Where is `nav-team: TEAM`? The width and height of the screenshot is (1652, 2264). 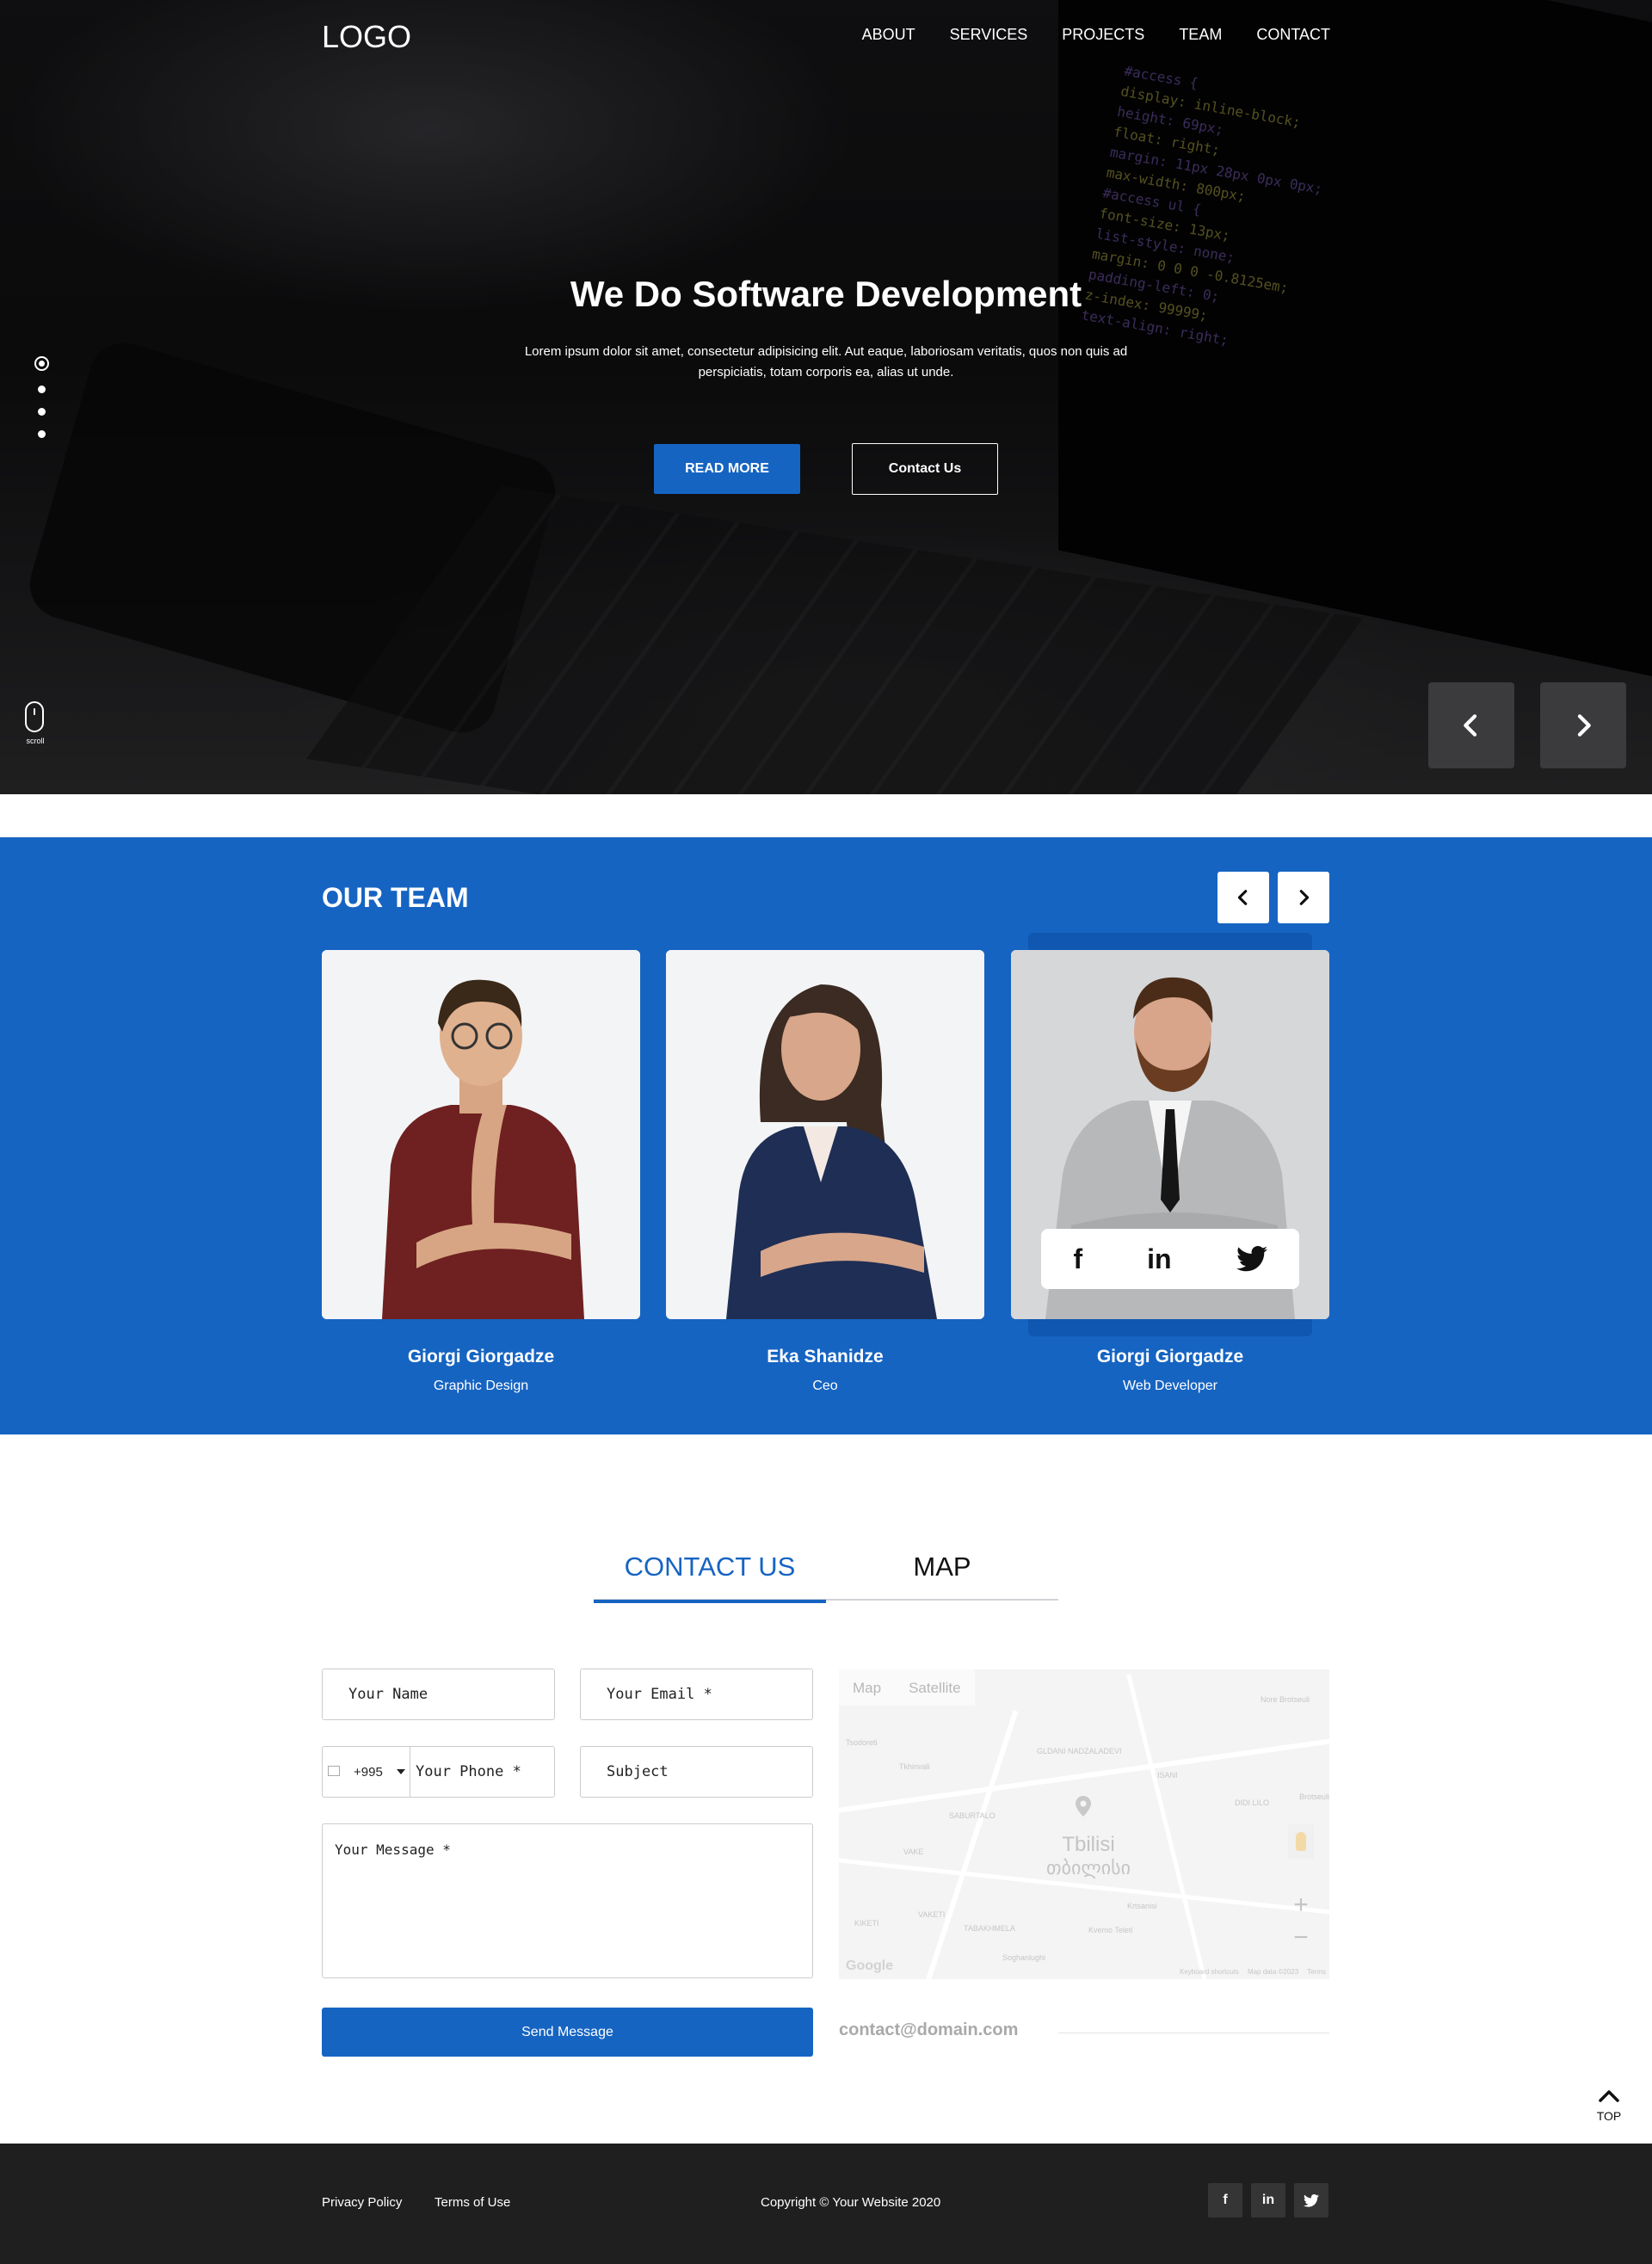
nav-team: TEAM is located at coordinates (1200, 35).